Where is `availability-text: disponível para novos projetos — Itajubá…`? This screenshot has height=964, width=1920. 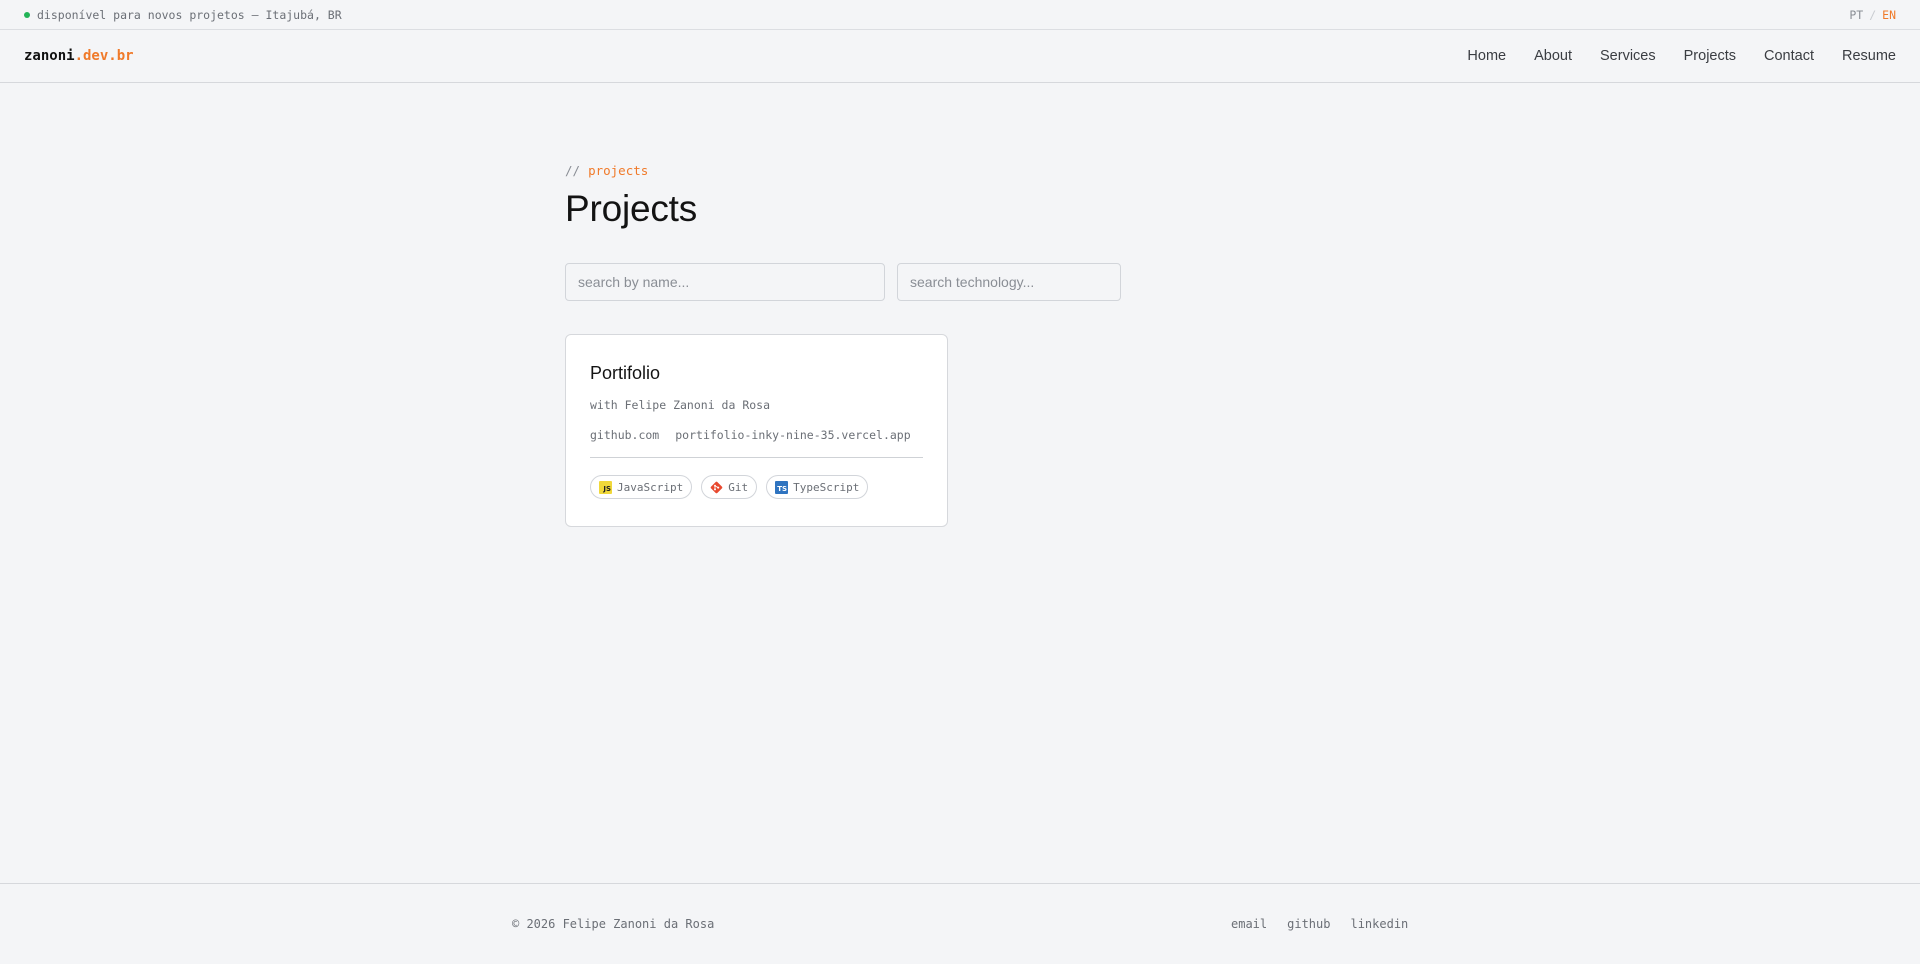 availability-text: disponível para novos projetos — Itajubá… is located at coordinates (189, 14).